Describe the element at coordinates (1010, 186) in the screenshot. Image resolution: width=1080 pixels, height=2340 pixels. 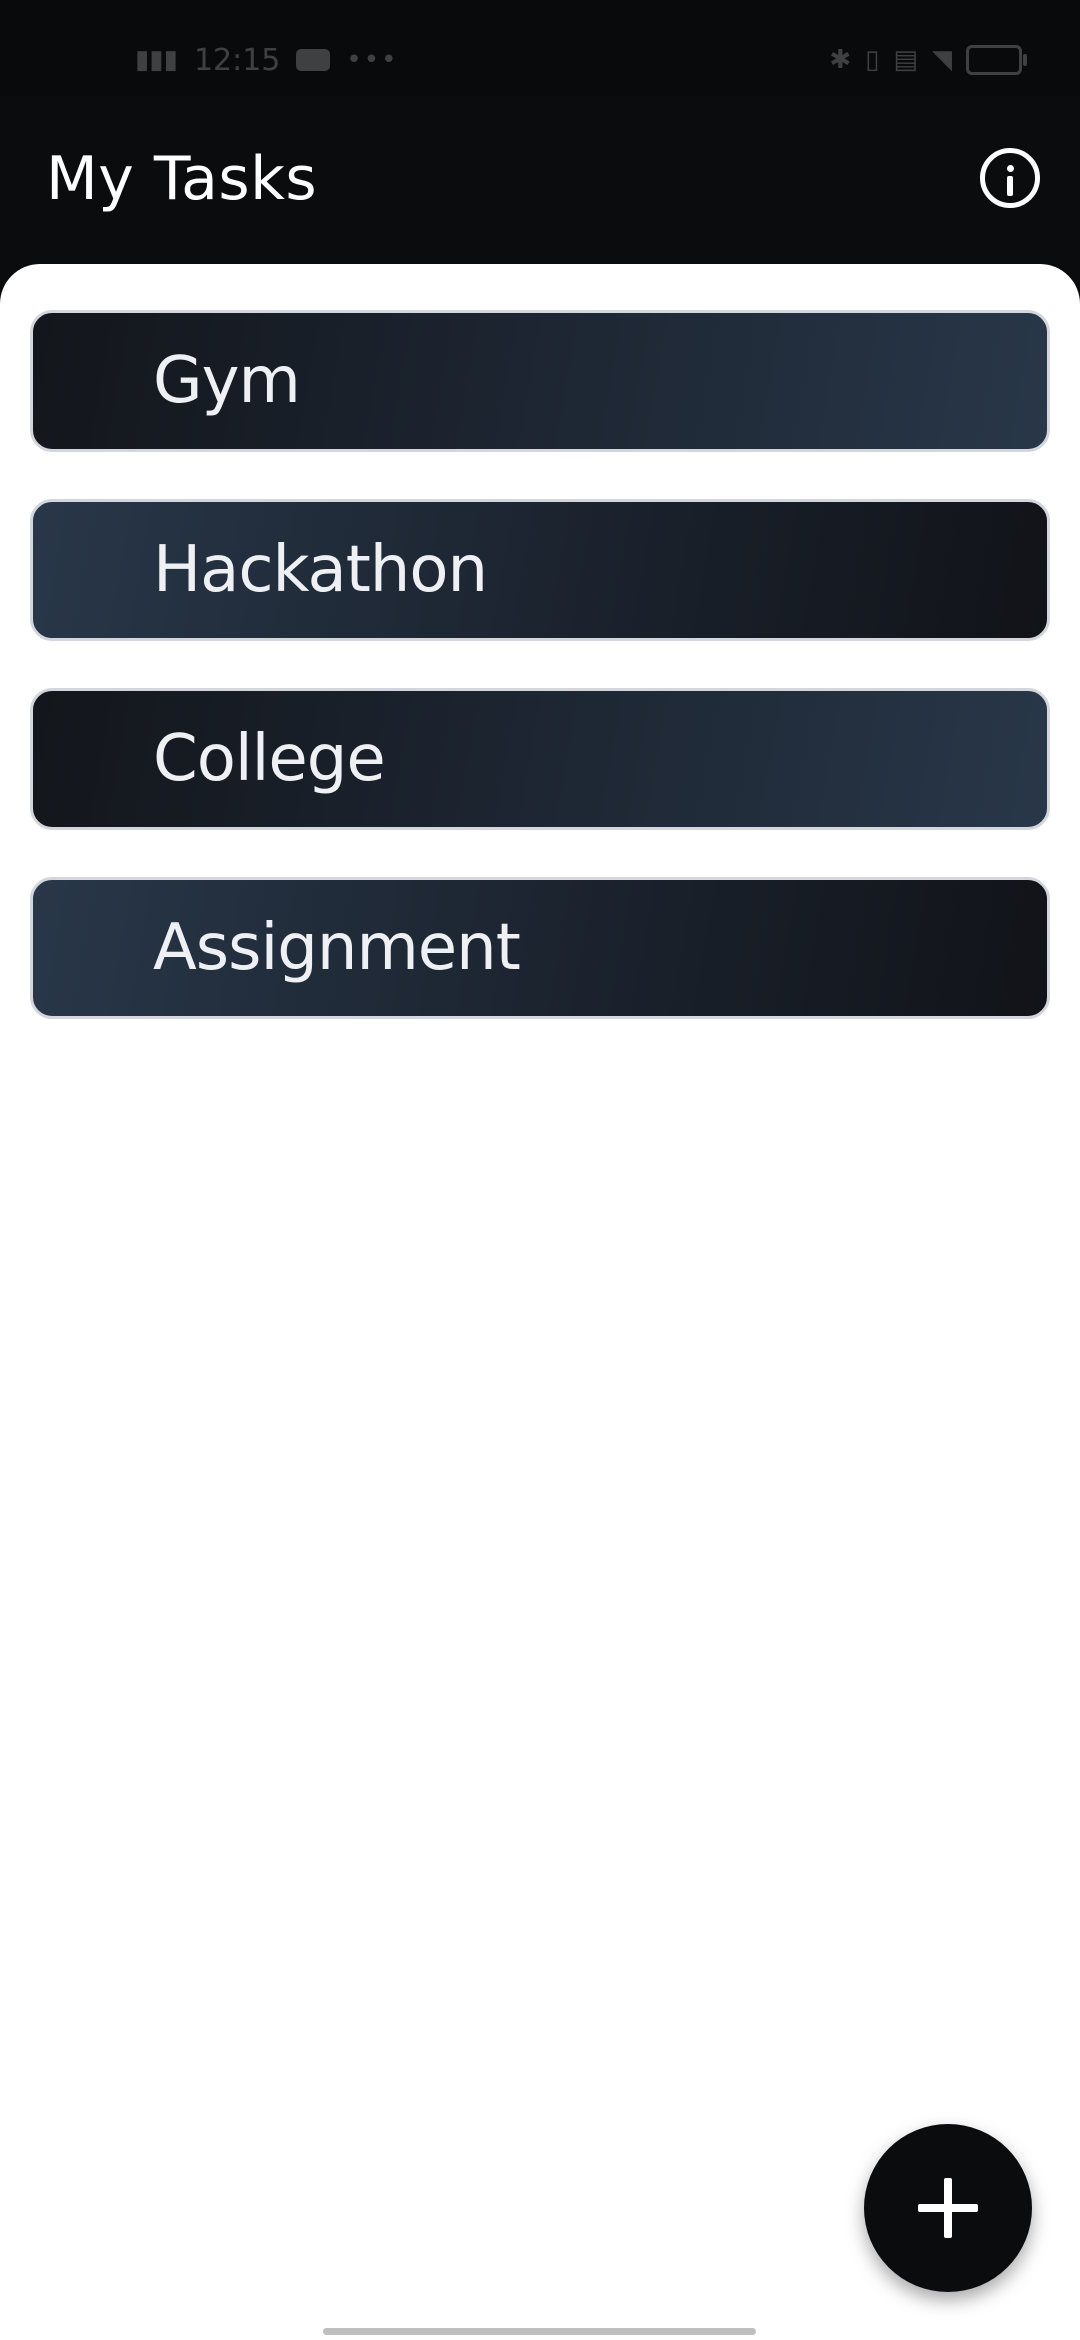
I see `info-icon-bar` at that location.